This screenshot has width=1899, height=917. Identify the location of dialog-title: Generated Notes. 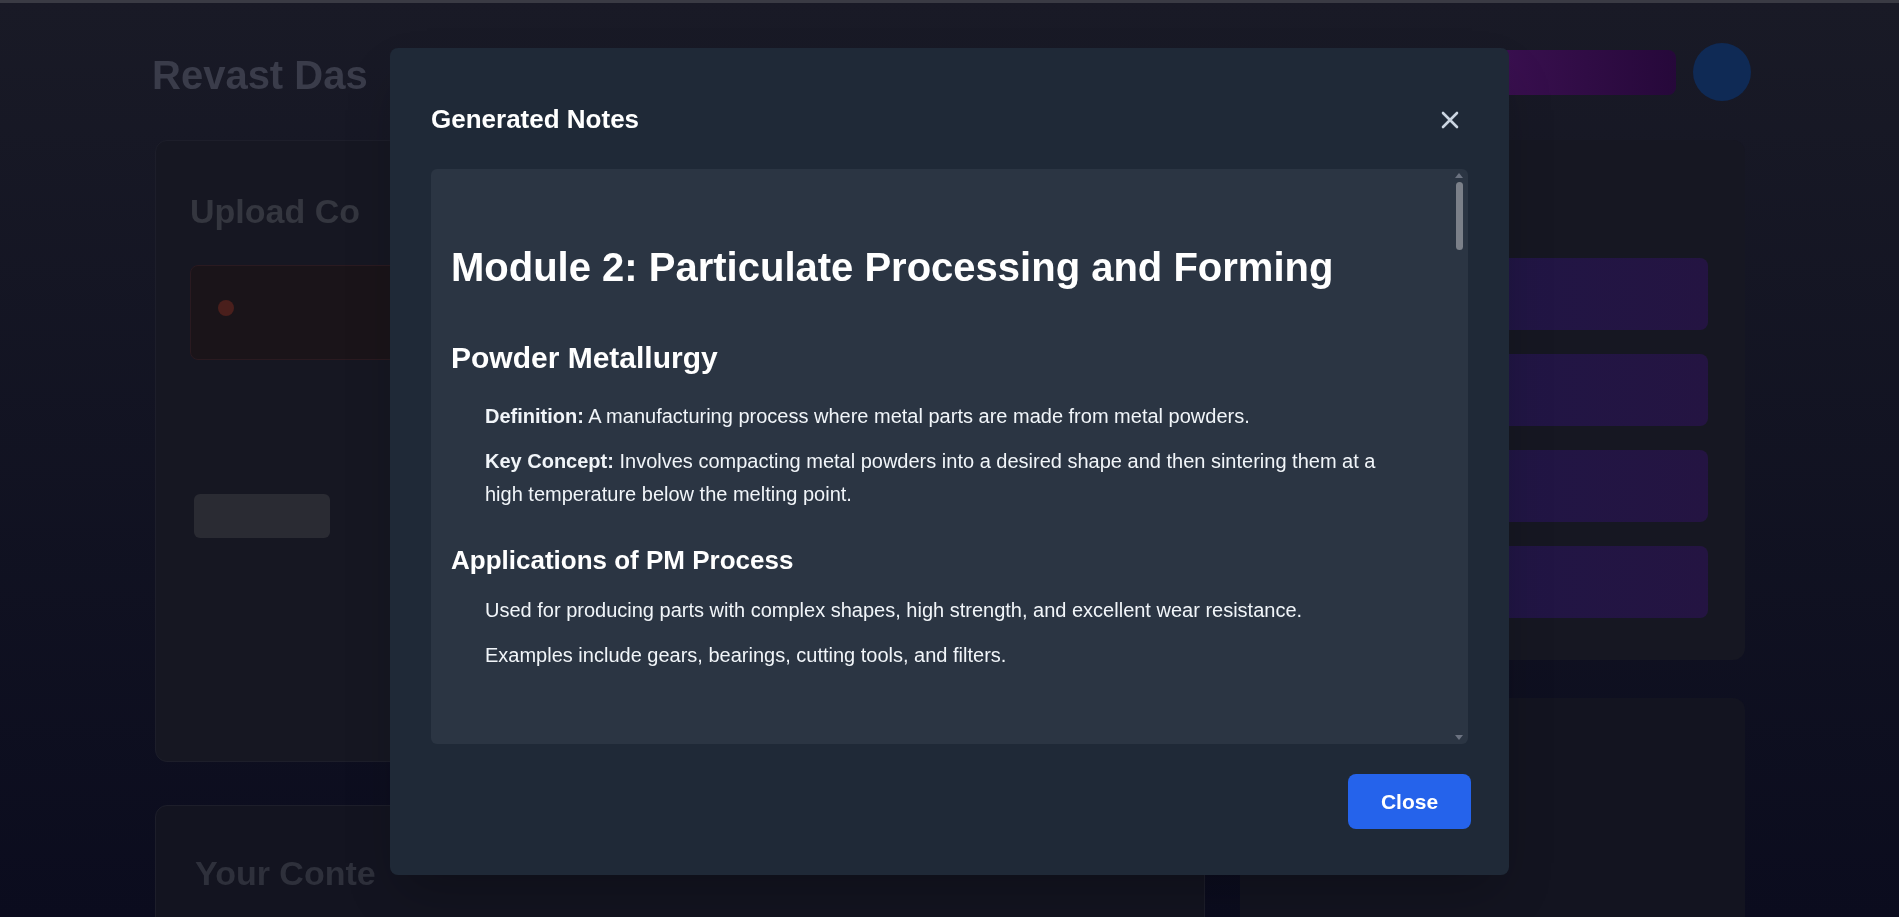
(535, 119).